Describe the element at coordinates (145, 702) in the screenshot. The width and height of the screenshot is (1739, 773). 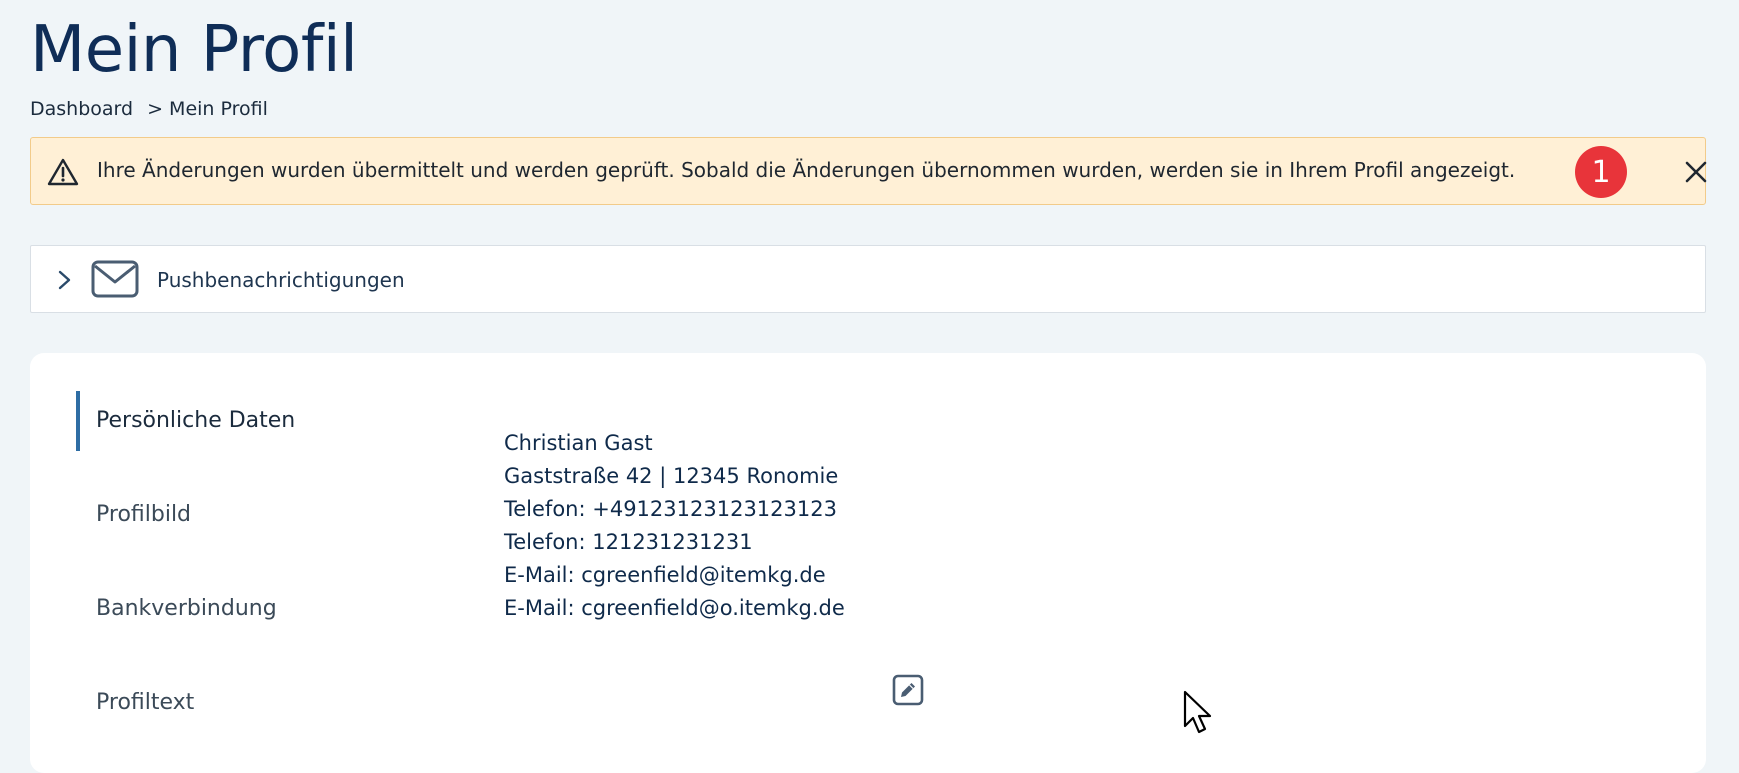
I see `nav-item-label: Profiltext` at that location.